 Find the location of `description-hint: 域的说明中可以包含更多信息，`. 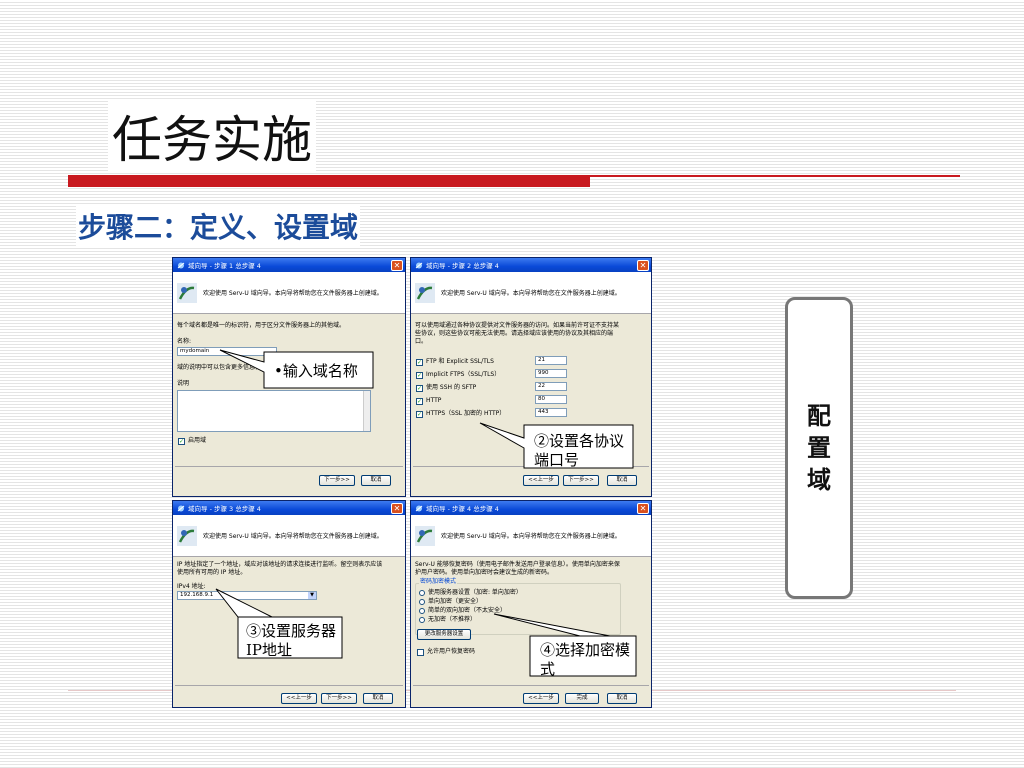

description-hint: 域的说明中可以包含更多信息， is located at coordinates (219, 367).